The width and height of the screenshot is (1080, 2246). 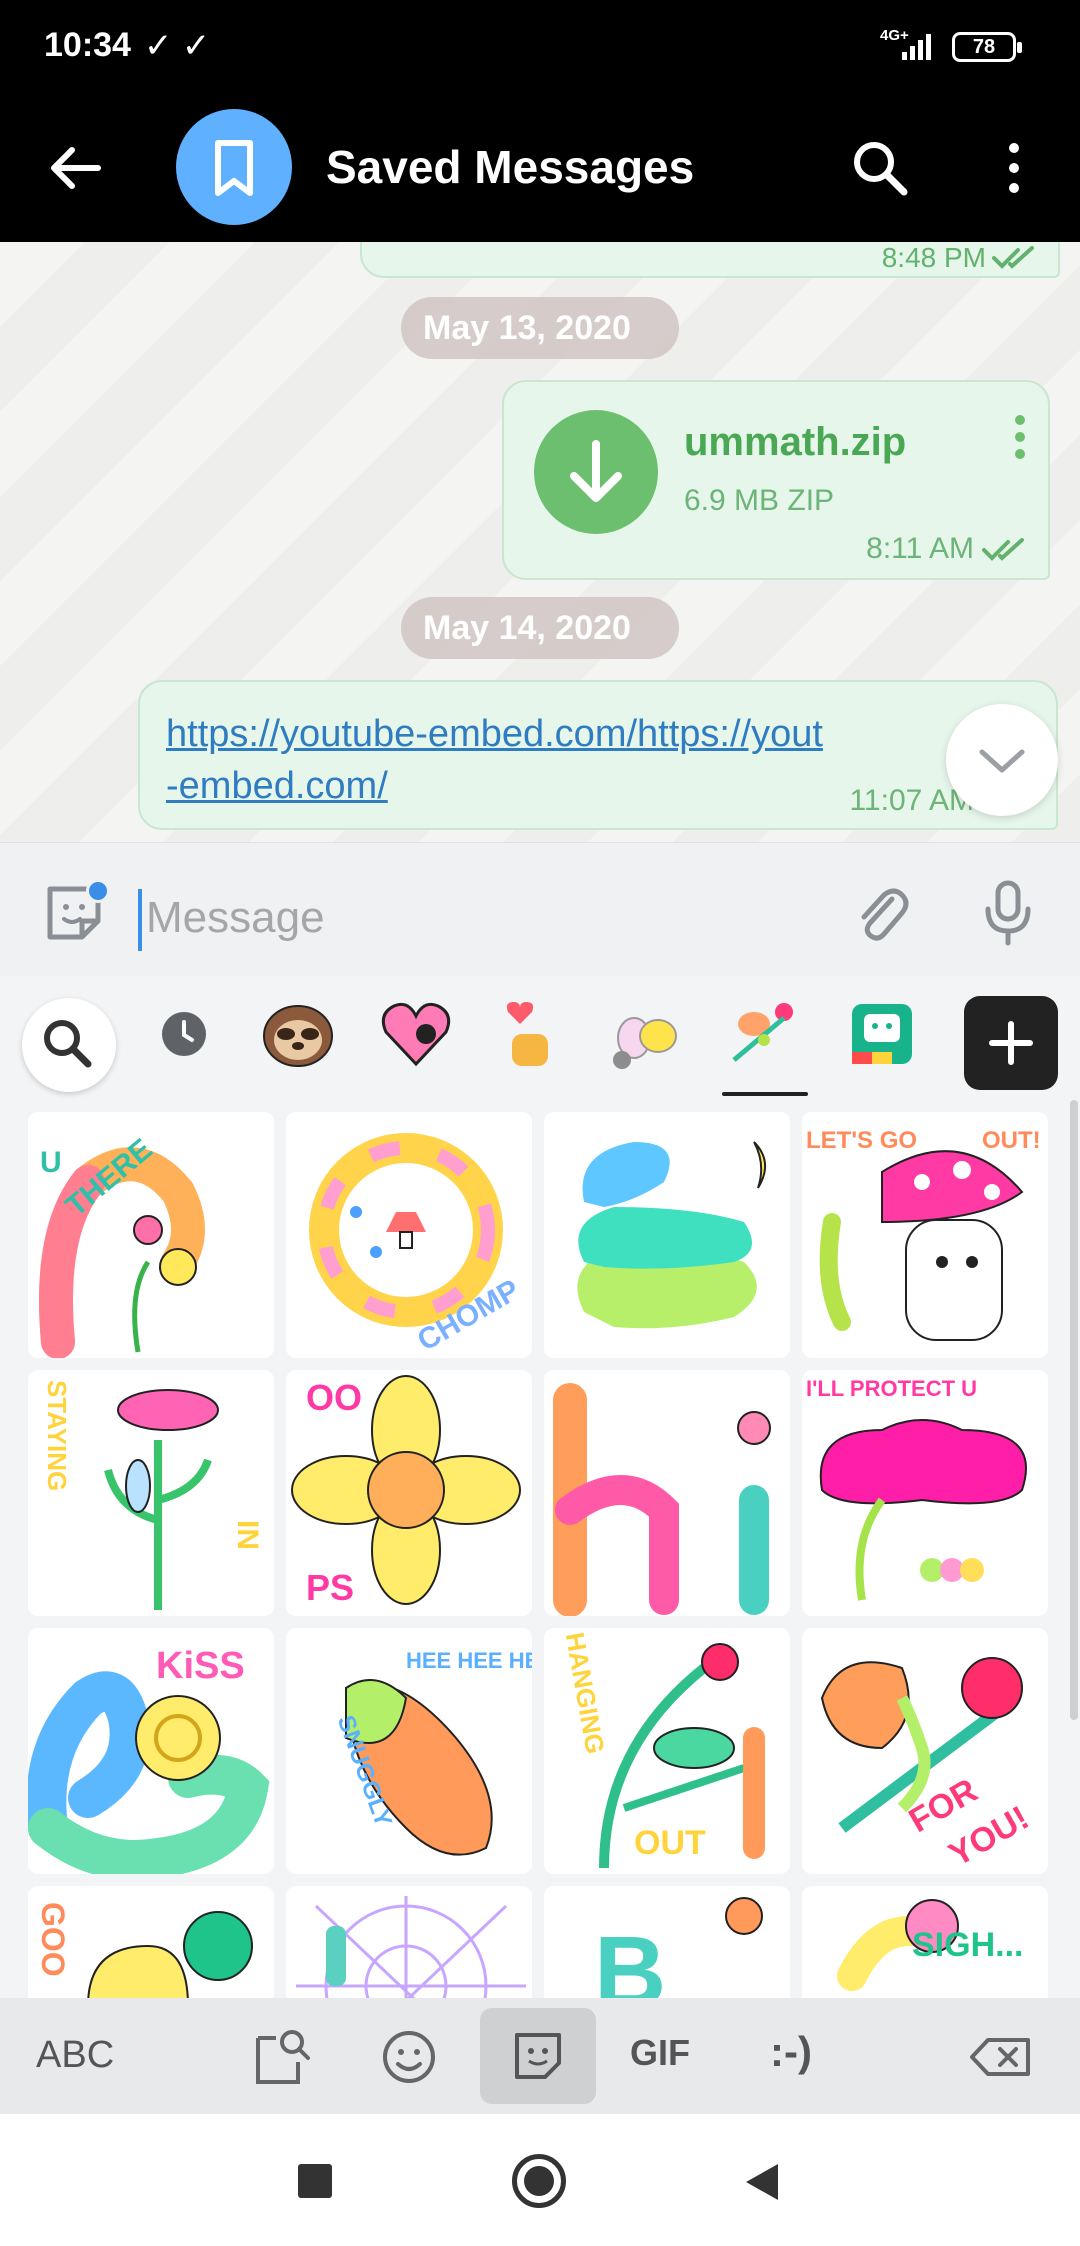 What do you see at coordinates (710, 260) in the screenshot?
I see `message-bubble: 8:48 PM` at bounding box center [710, 260].